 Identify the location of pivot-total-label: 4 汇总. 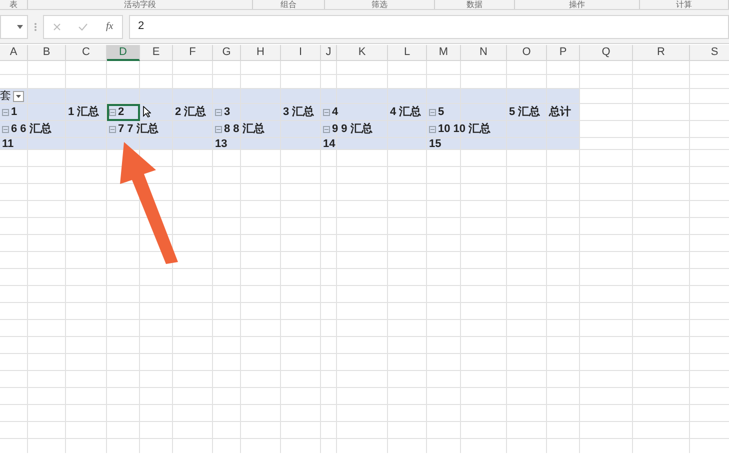
(405, 112).